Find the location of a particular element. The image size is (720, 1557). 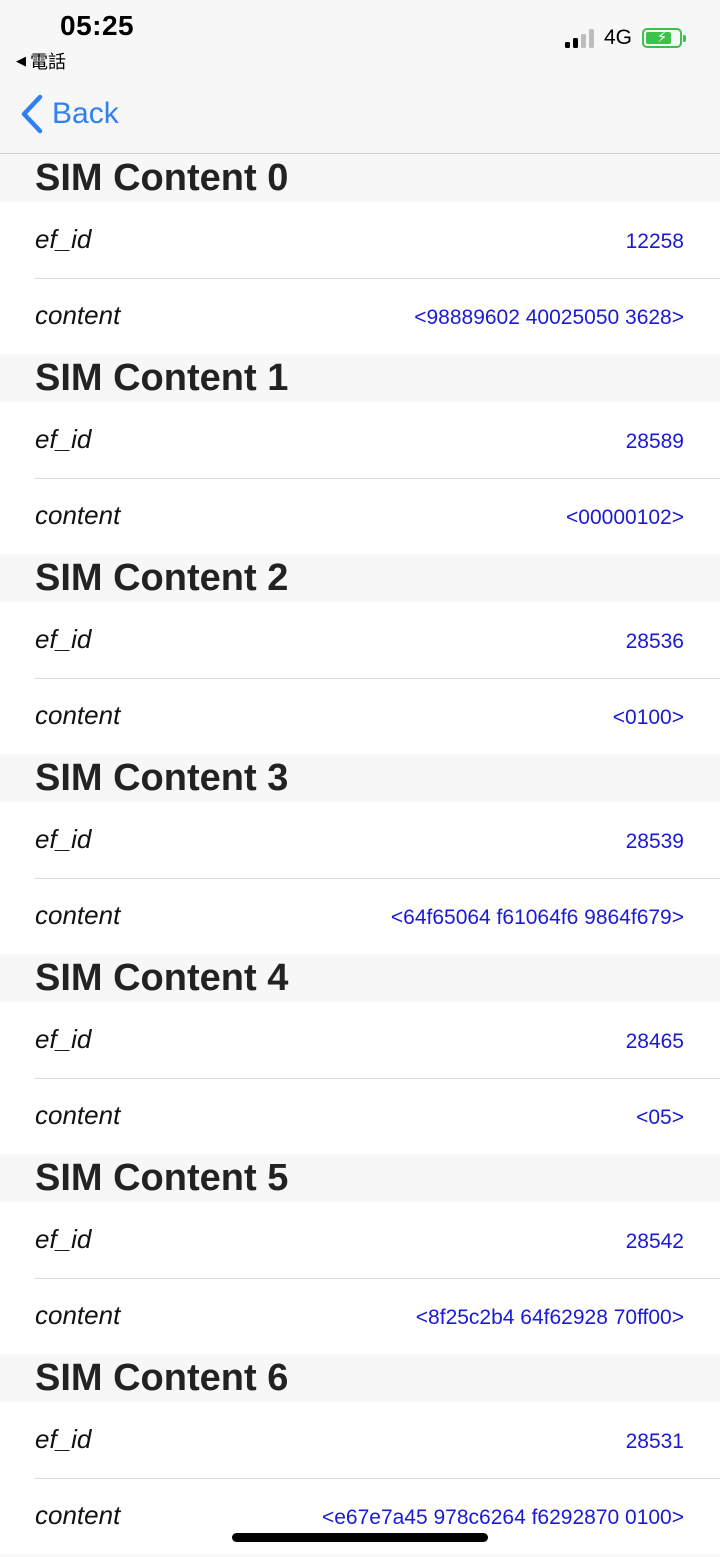

battery-charging-icon: ⚡ is located at coordinates (664, 38).